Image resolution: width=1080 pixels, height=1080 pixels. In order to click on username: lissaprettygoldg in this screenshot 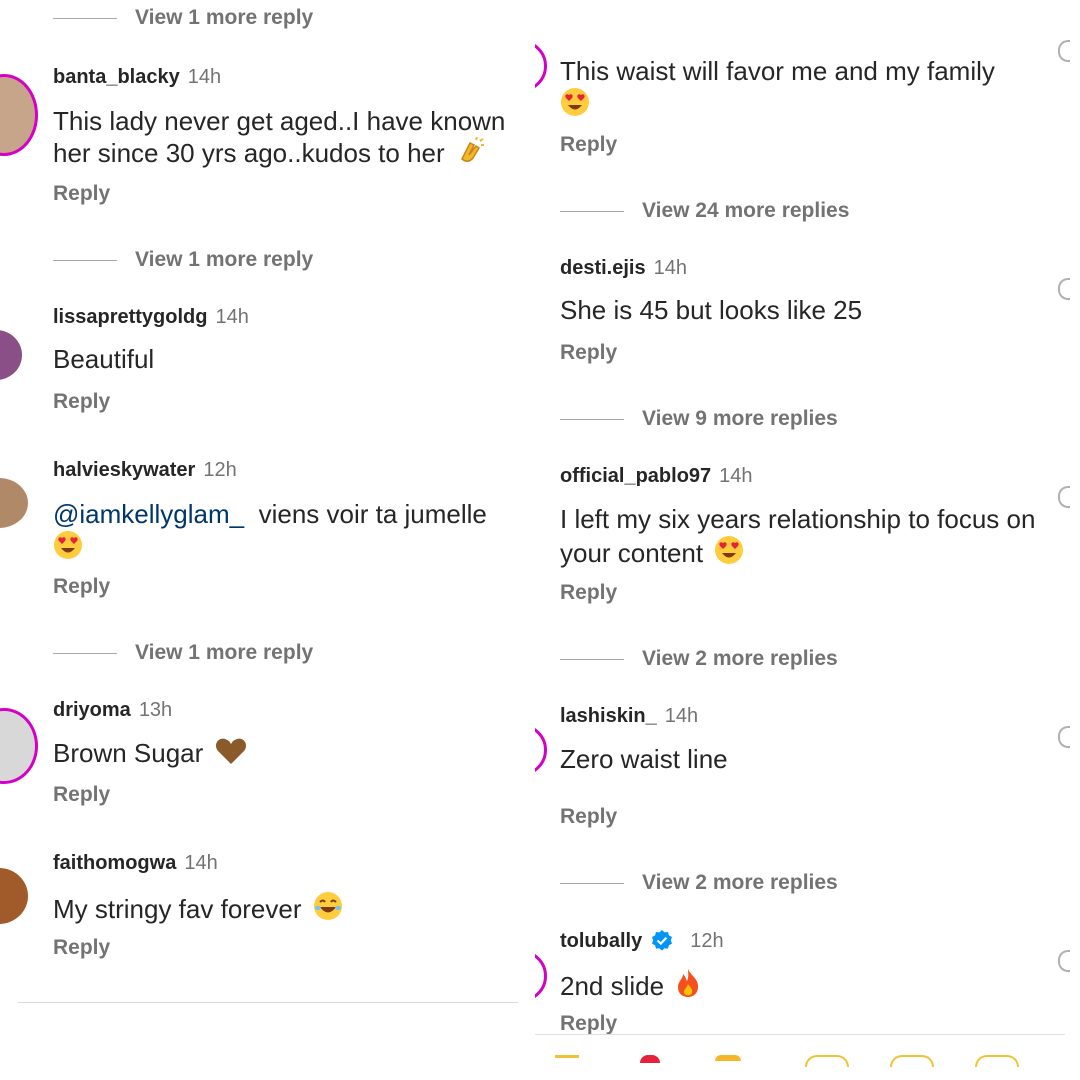, I will do `click(130, 317)`.